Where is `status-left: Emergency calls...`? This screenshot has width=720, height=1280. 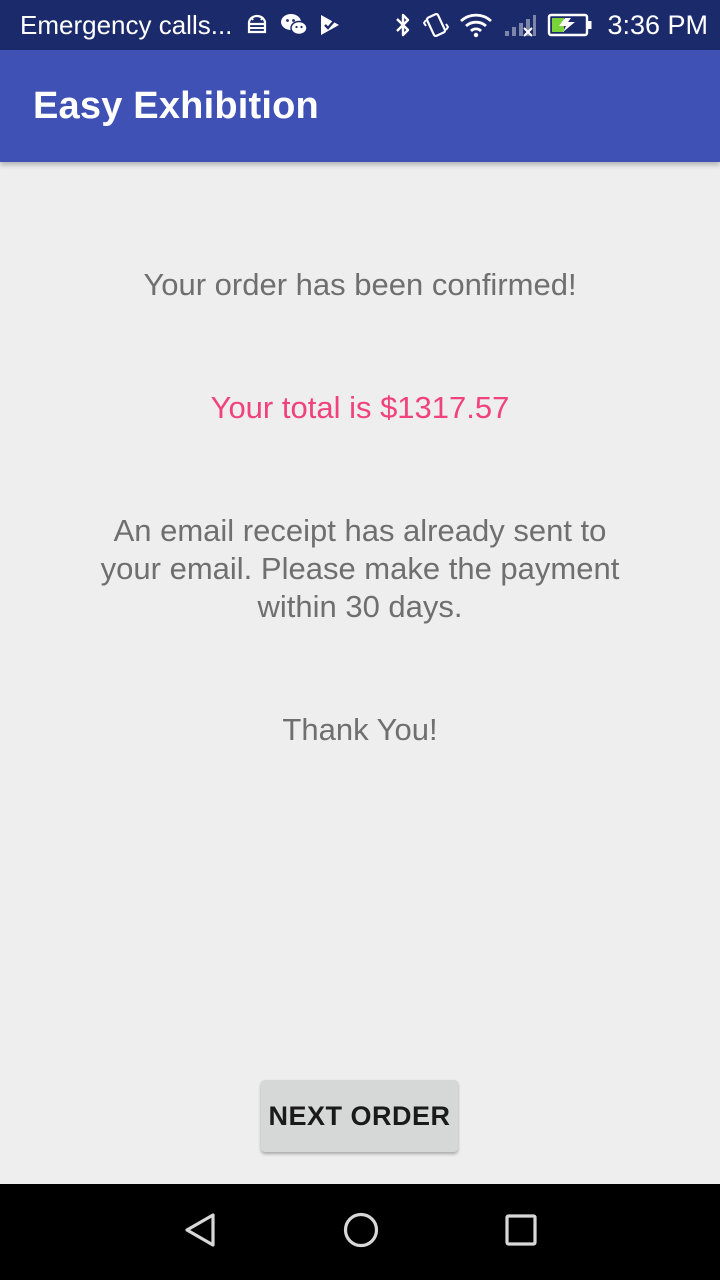 status-left: Emergency calls... is located at coordinates (206, 25).